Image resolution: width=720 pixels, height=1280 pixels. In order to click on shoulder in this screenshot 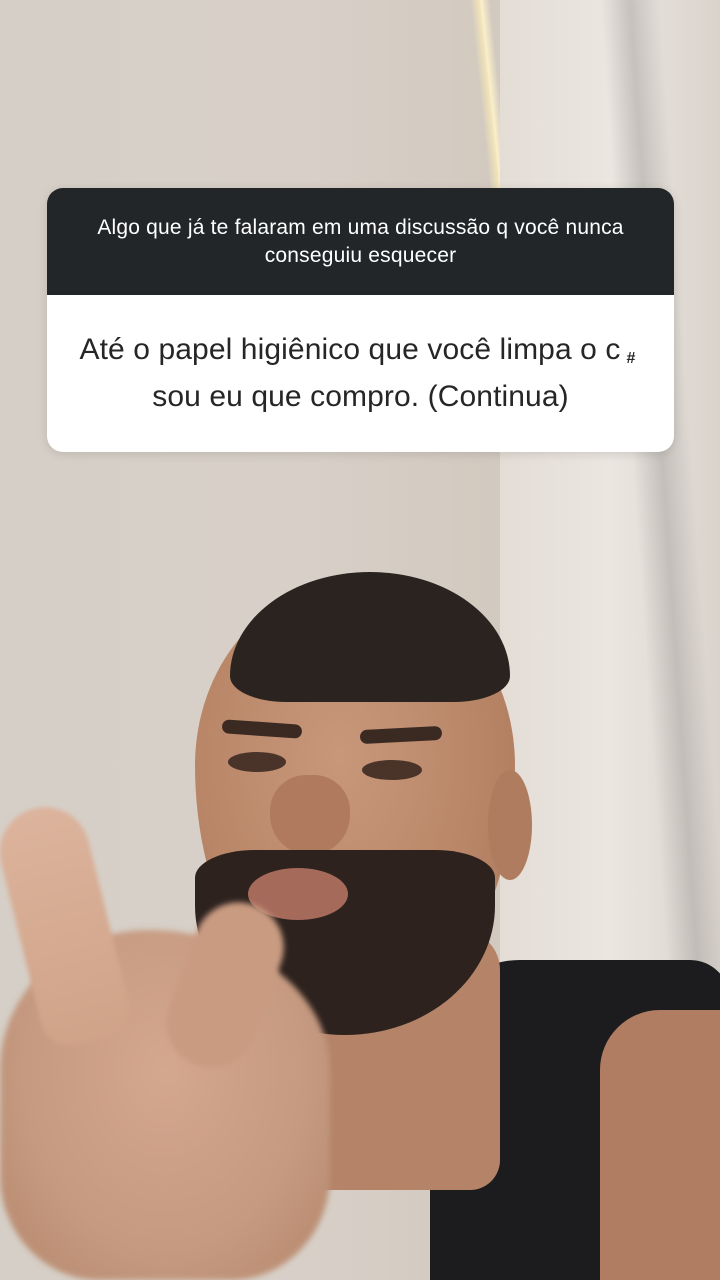, I will do `click(660, 1145)`.